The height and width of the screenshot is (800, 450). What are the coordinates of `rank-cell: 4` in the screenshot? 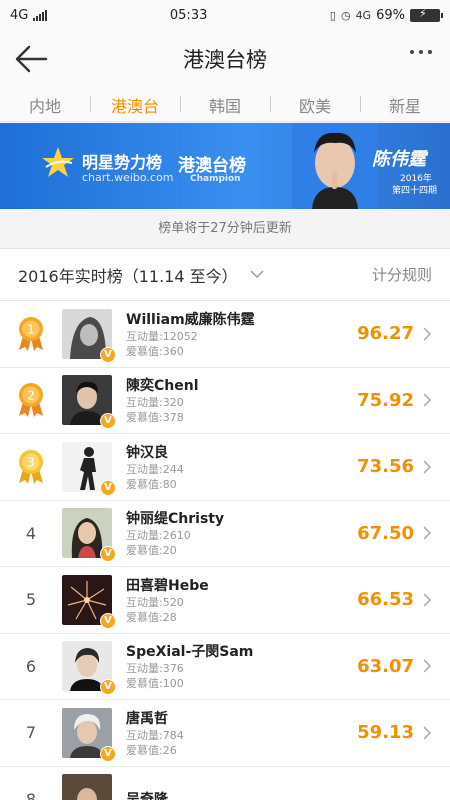 It's located at (31, 533).